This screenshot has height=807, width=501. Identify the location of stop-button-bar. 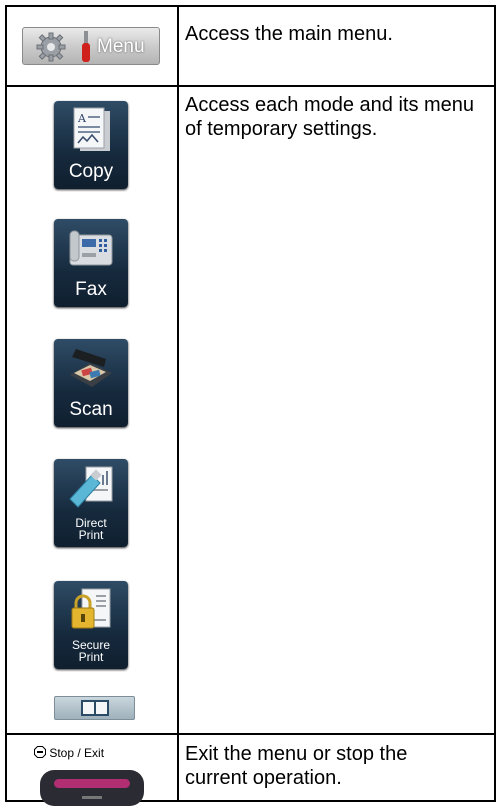
(92, 783).